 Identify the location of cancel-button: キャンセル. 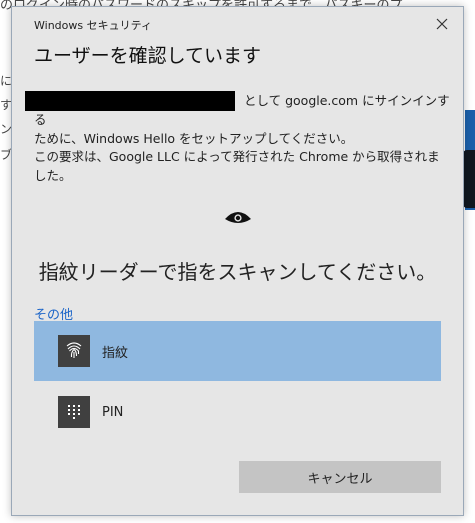
(340, 477).